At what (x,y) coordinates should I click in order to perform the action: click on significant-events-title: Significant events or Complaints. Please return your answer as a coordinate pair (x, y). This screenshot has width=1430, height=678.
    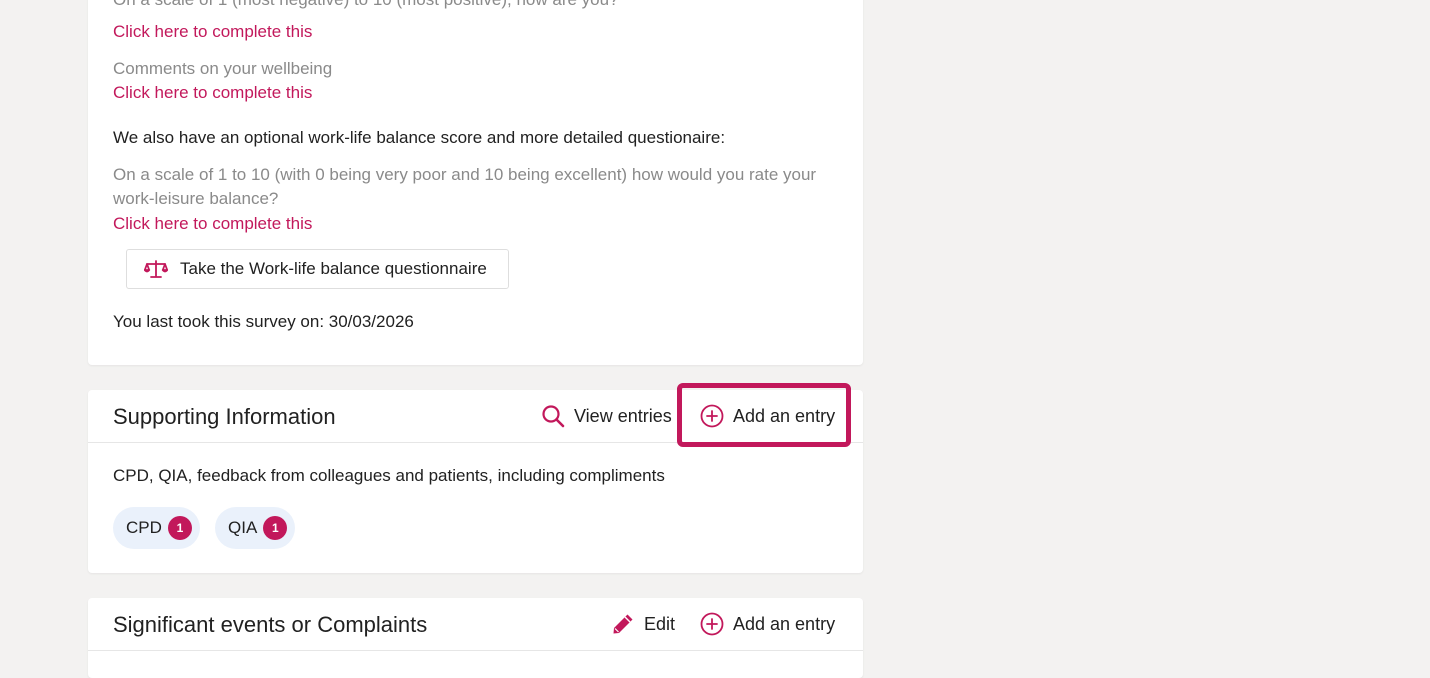
    Looking at the image, I should click on (270, 624).